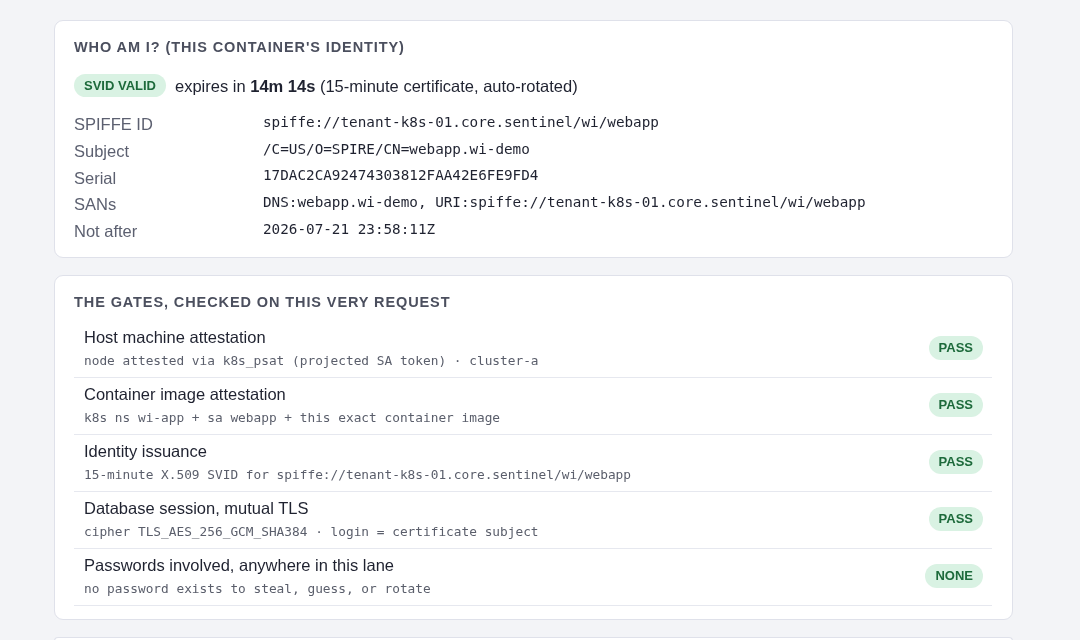 This screenshot has height=640, width=1080. Describe the element at coordinates (96, 178) in the screenshot. I see `field-label: Serial` at that location.